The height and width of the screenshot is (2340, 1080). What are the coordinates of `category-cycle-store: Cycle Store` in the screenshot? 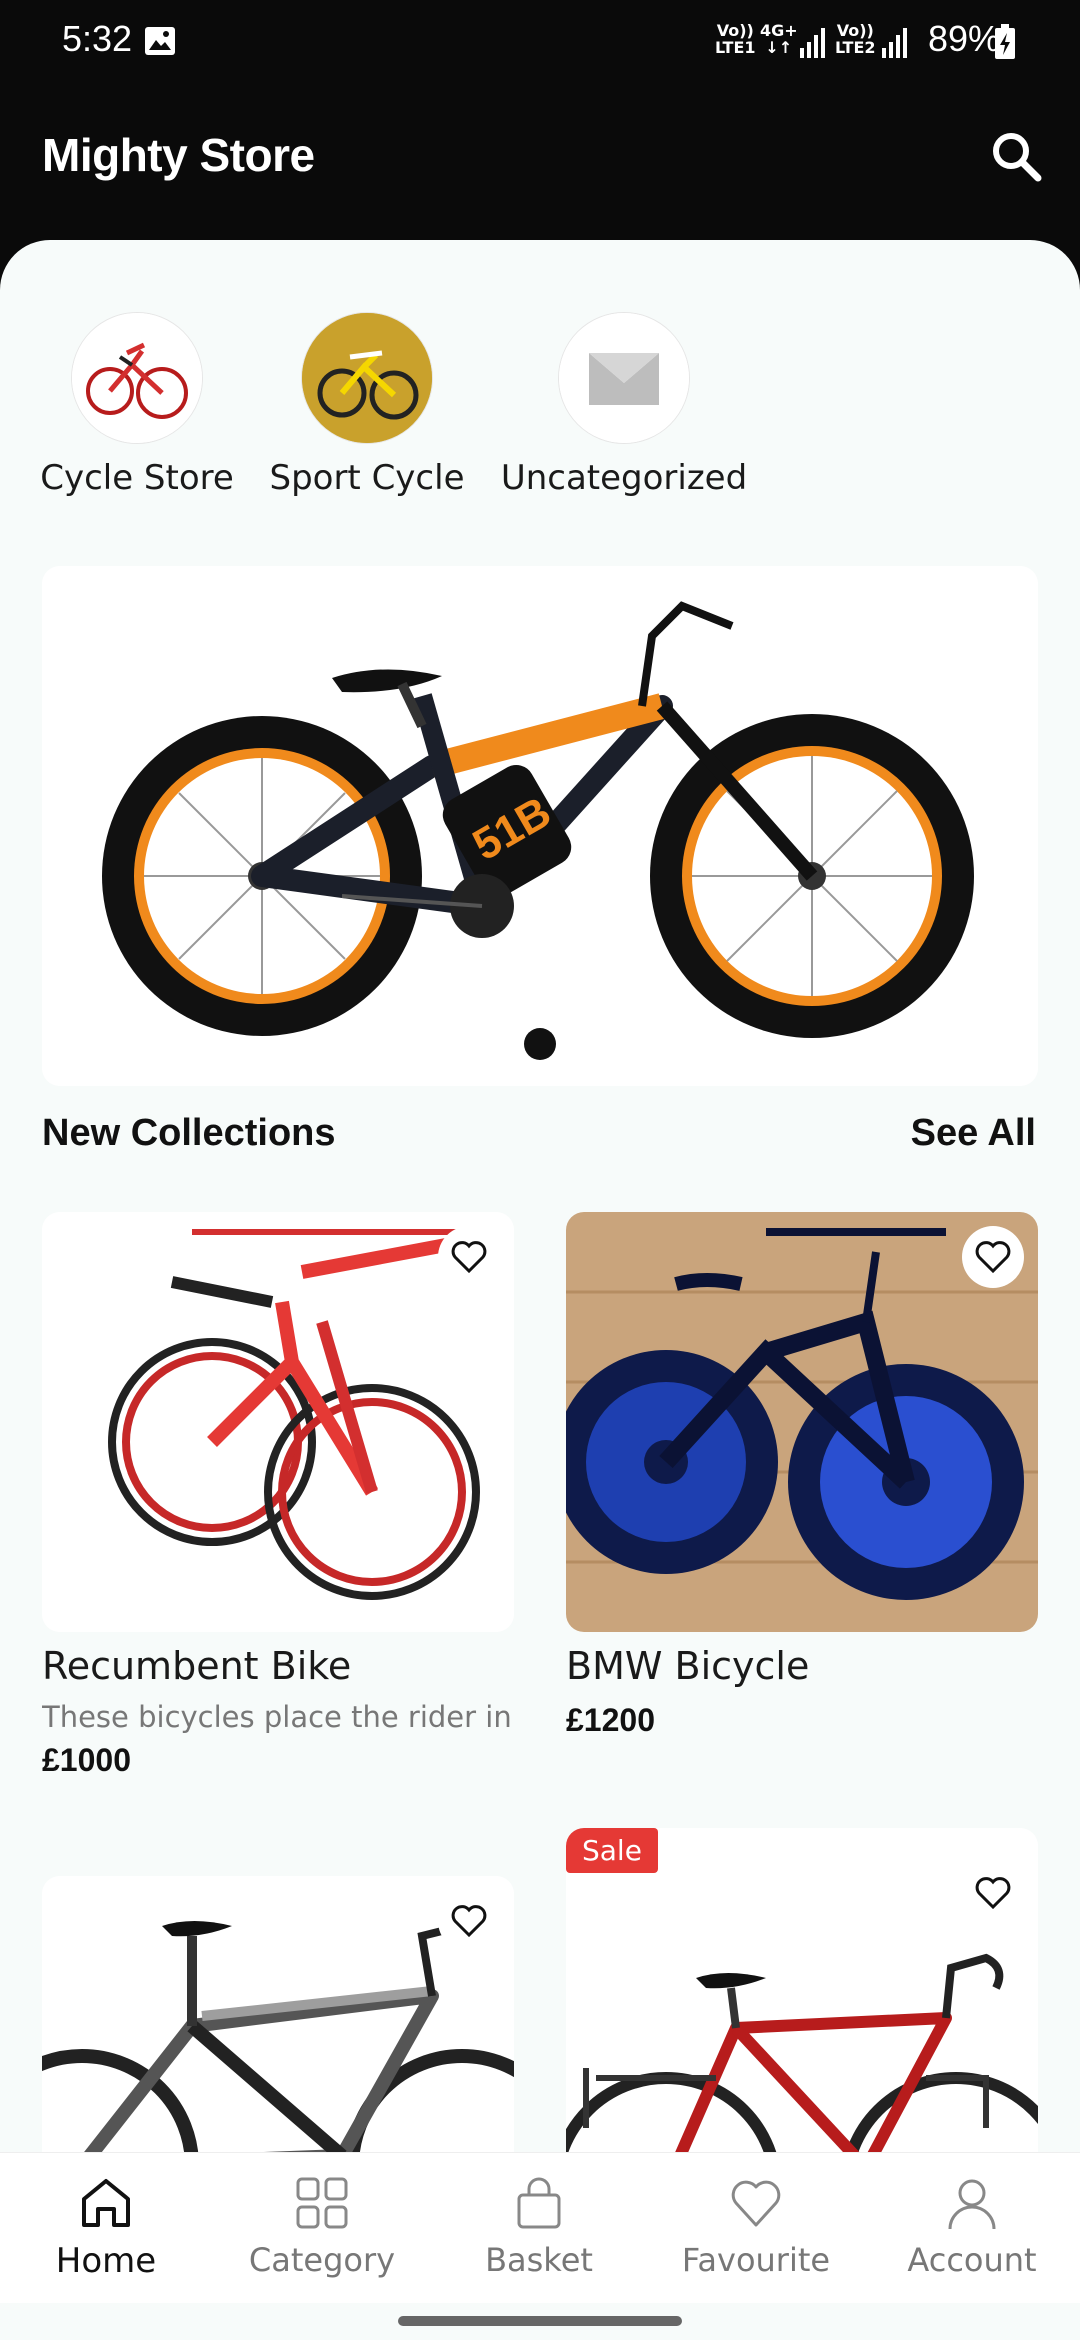 It's located at (137, 405).